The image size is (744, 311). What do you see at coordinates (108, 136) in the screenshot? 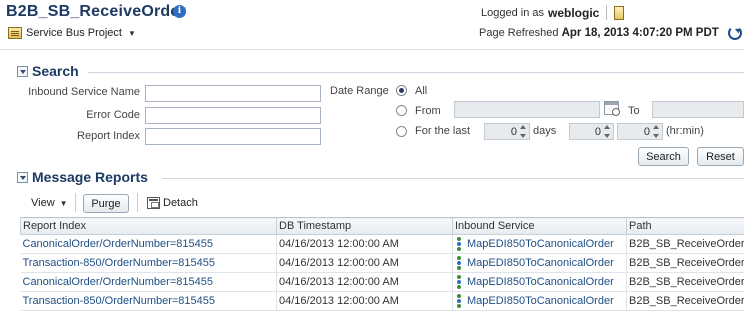
I see `report-index-label: Report Index` at bounding box center [108, 136].